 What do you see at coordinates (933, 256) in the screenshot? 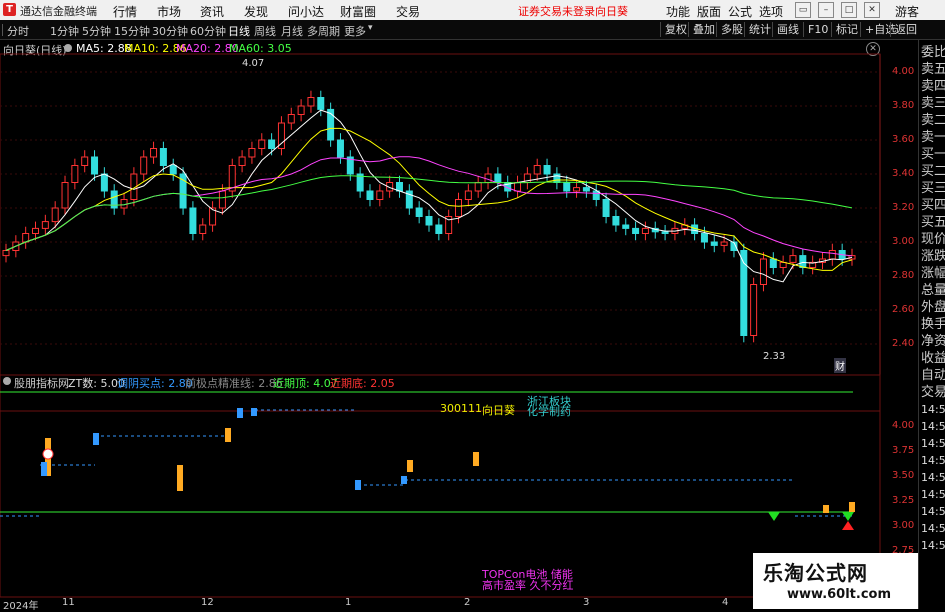
I see `side-panel-label: 涨跌` at bounding box center [933, 256].